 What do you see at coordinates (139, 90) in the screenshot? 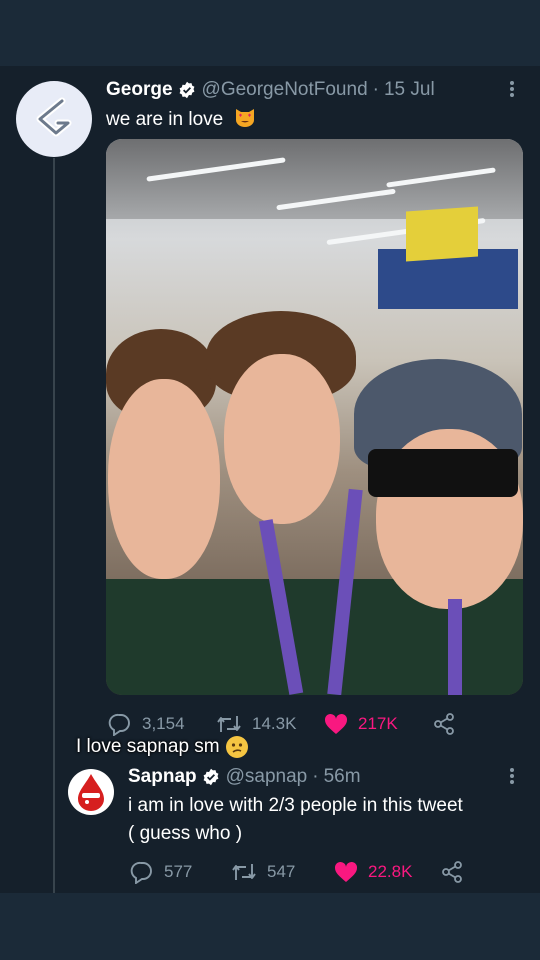
I see `tweet1-author-name: George` at bounding box center [139, 90].